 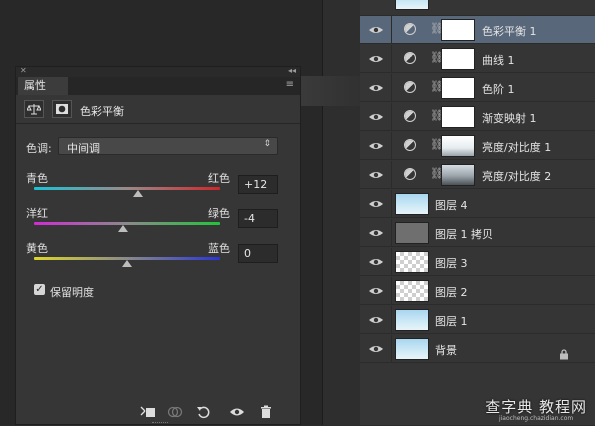 What do you see at coordinates (266, 412) in the screenshot?
I see `trash-icon` at bounding box center [266, 412].